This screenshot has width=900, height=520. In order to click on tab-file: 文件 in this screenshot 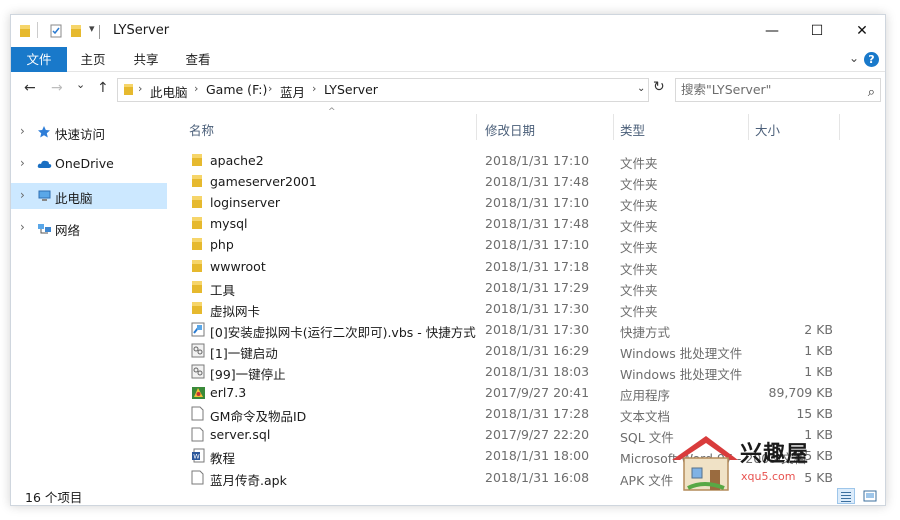, I will do `click(39, 59)`.